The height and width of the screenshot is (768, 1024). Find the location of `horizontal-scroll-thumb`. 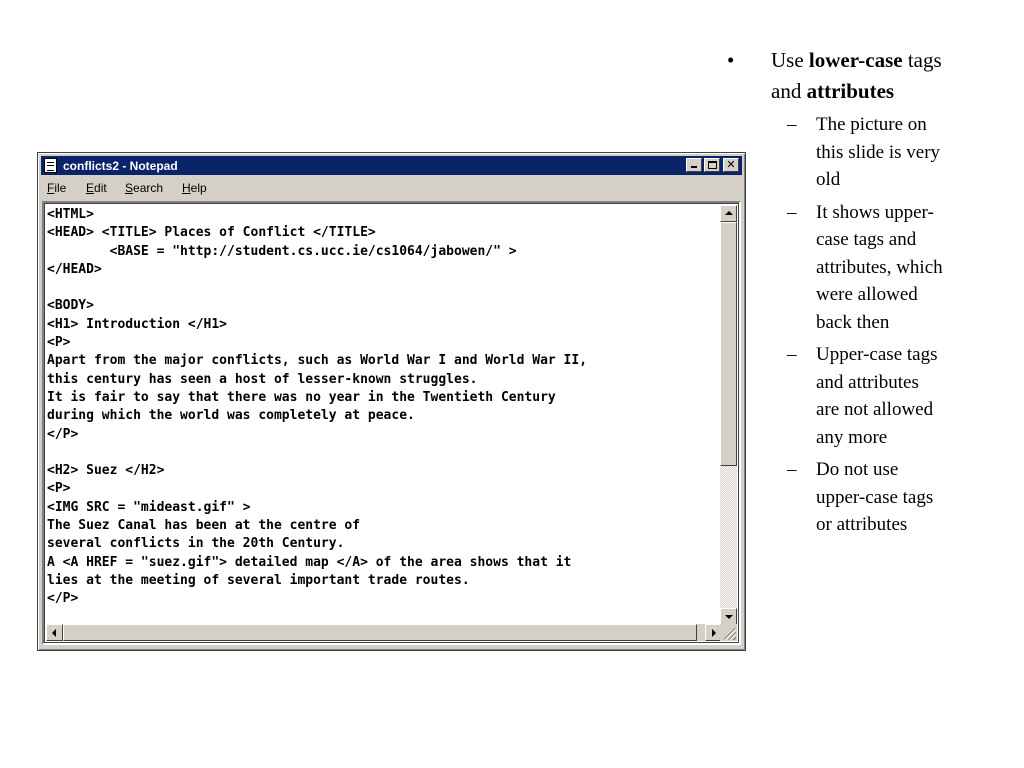

horizontal-scroll-thumb is located at coordinates (380, 632).